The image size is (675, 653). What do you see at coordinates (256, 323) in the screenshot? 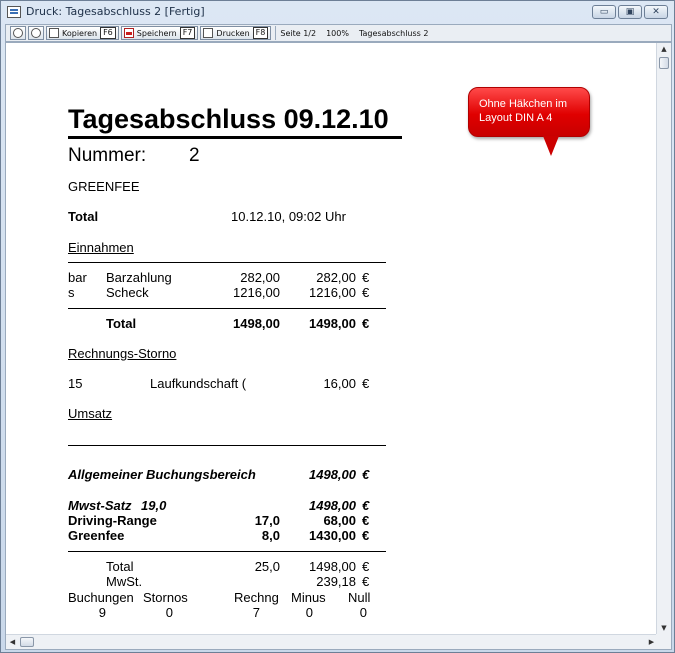
I see `income-total-amount: 1498,00` at bounding box center [256, 323].